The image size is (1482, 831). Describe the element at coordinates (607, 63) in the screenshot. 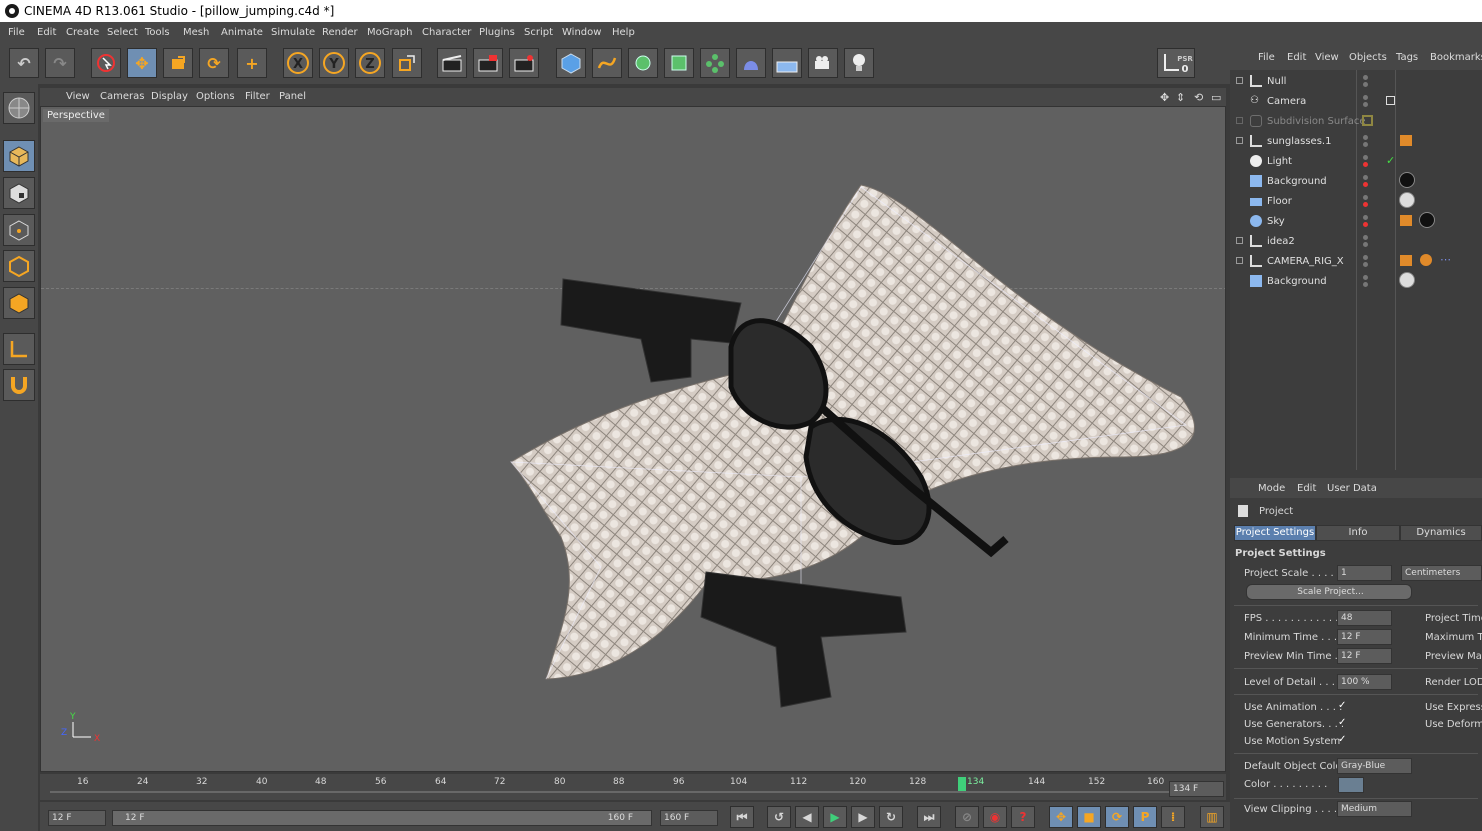

I see `add-spline-button` at that location.